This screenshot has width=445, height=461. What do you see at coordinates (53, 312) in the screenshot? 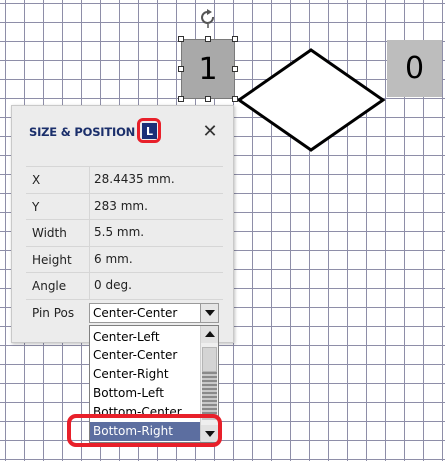
I see `property-label: Pin Pos` at bounding box center [53, 312].